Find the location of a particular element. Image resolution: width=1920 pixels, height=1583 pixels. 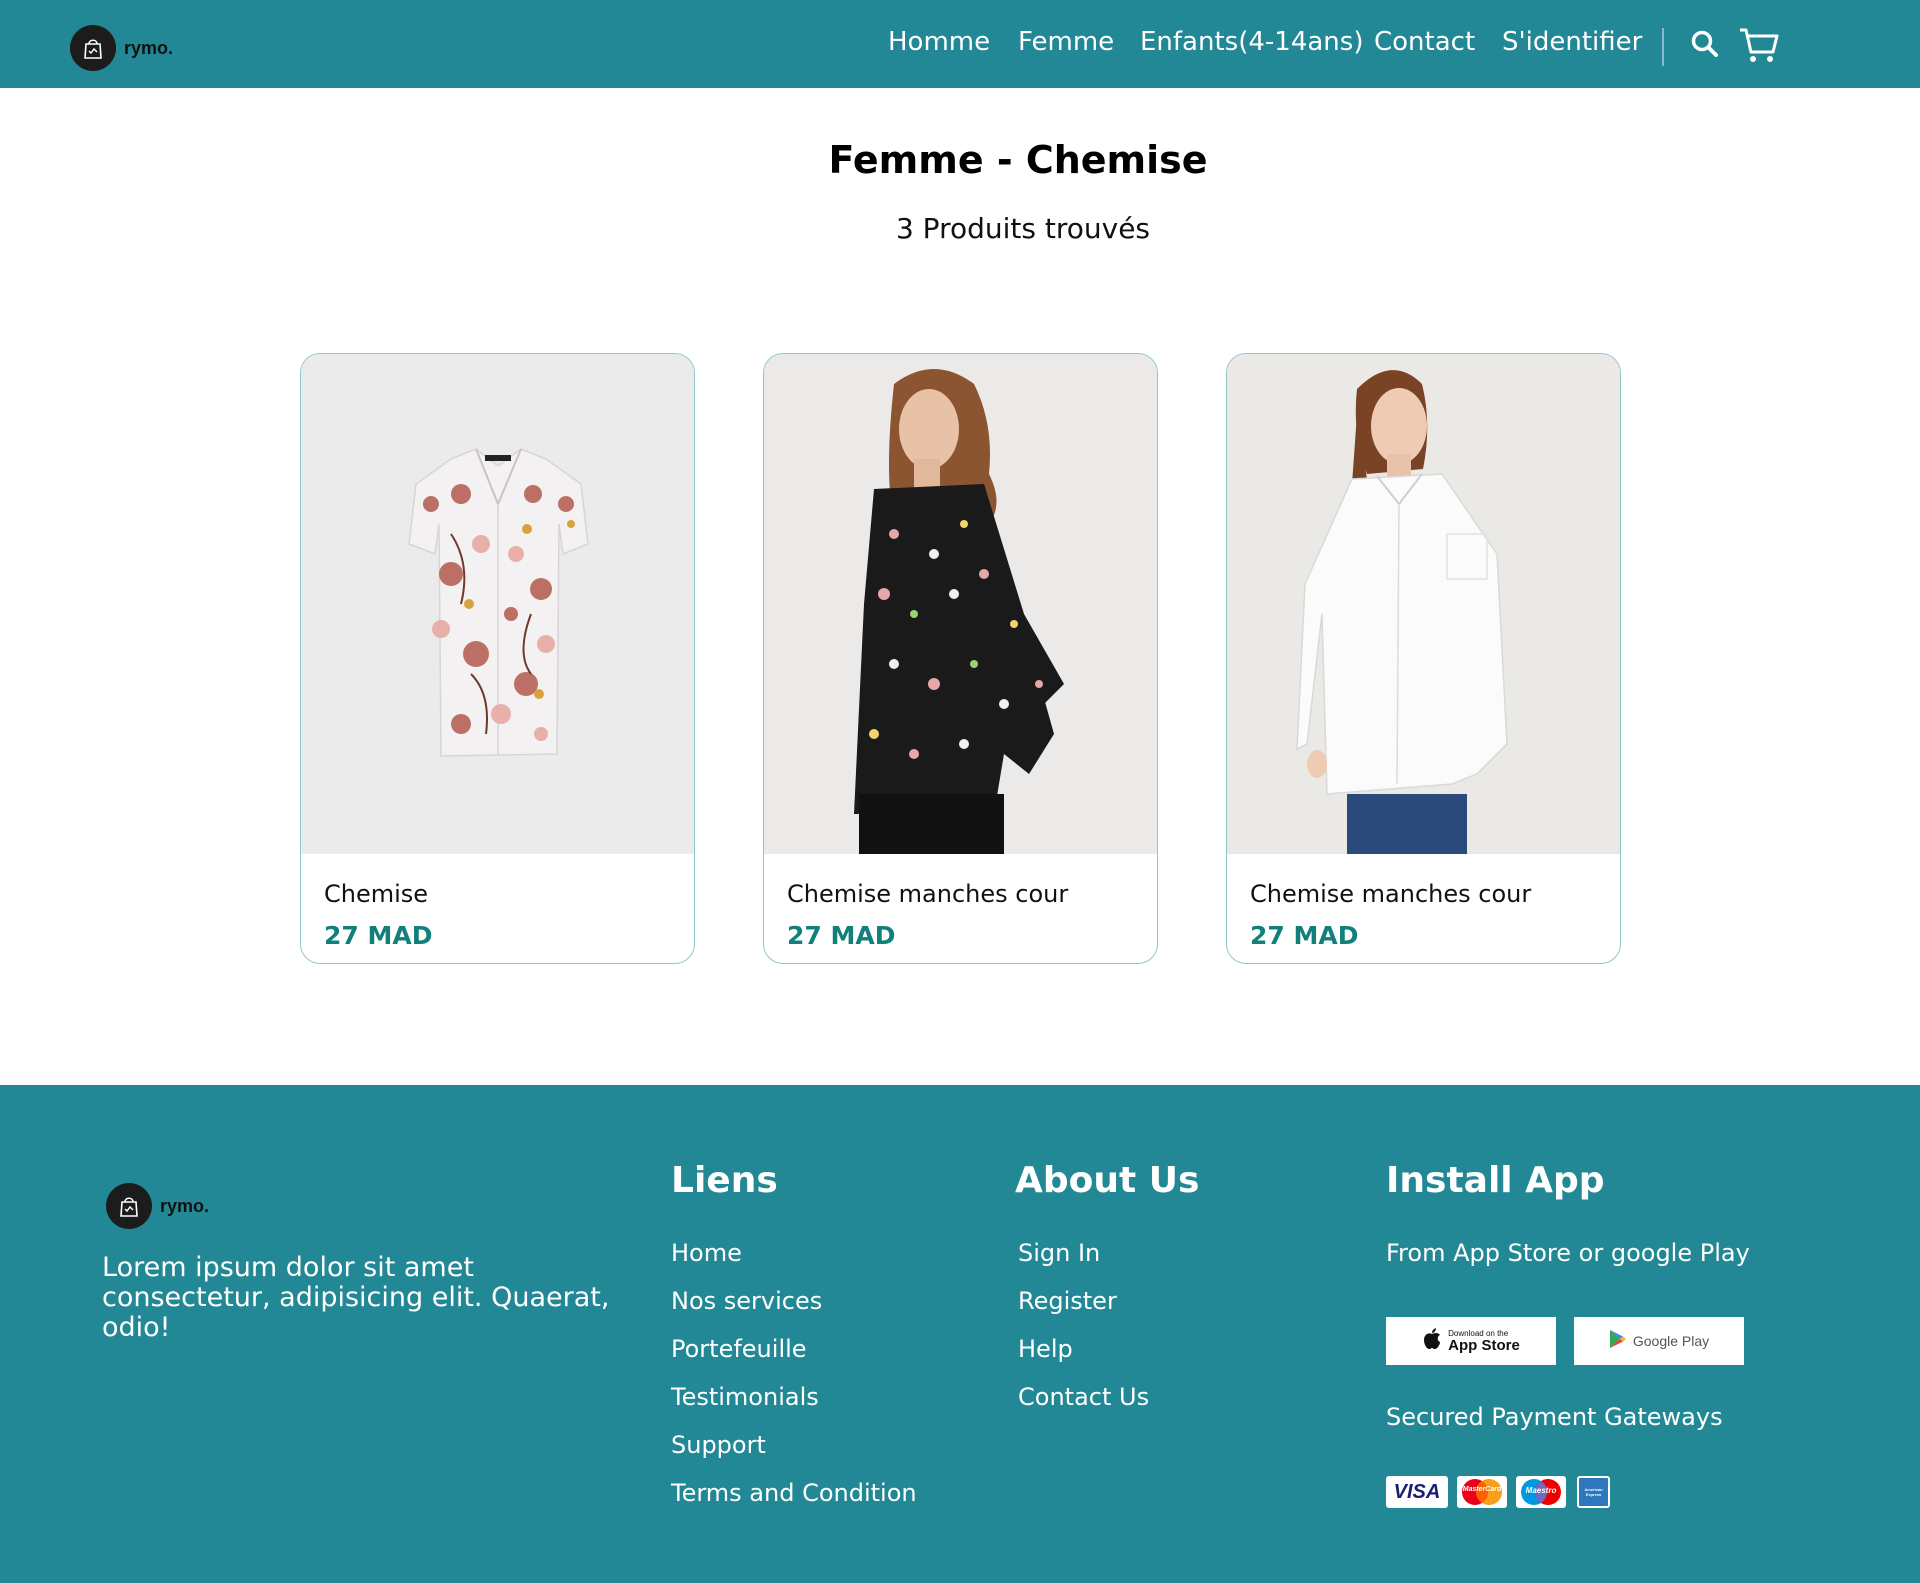

footer-brand-name: rymo. is located at coordinates (185, 1205).